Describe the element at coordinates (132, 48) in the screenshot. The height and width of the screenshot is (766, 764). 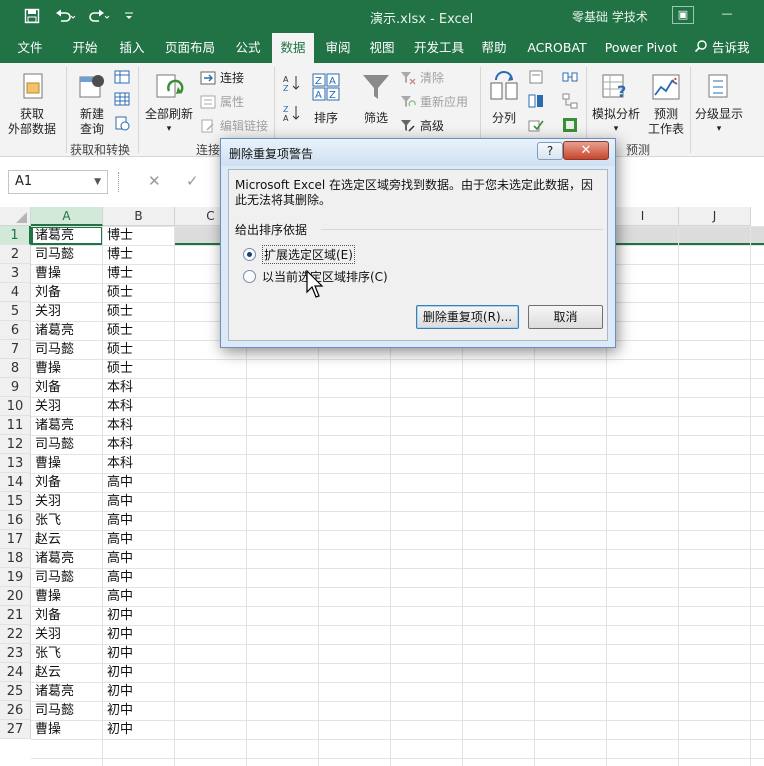
I see `tab-insert: 插入` at that location.